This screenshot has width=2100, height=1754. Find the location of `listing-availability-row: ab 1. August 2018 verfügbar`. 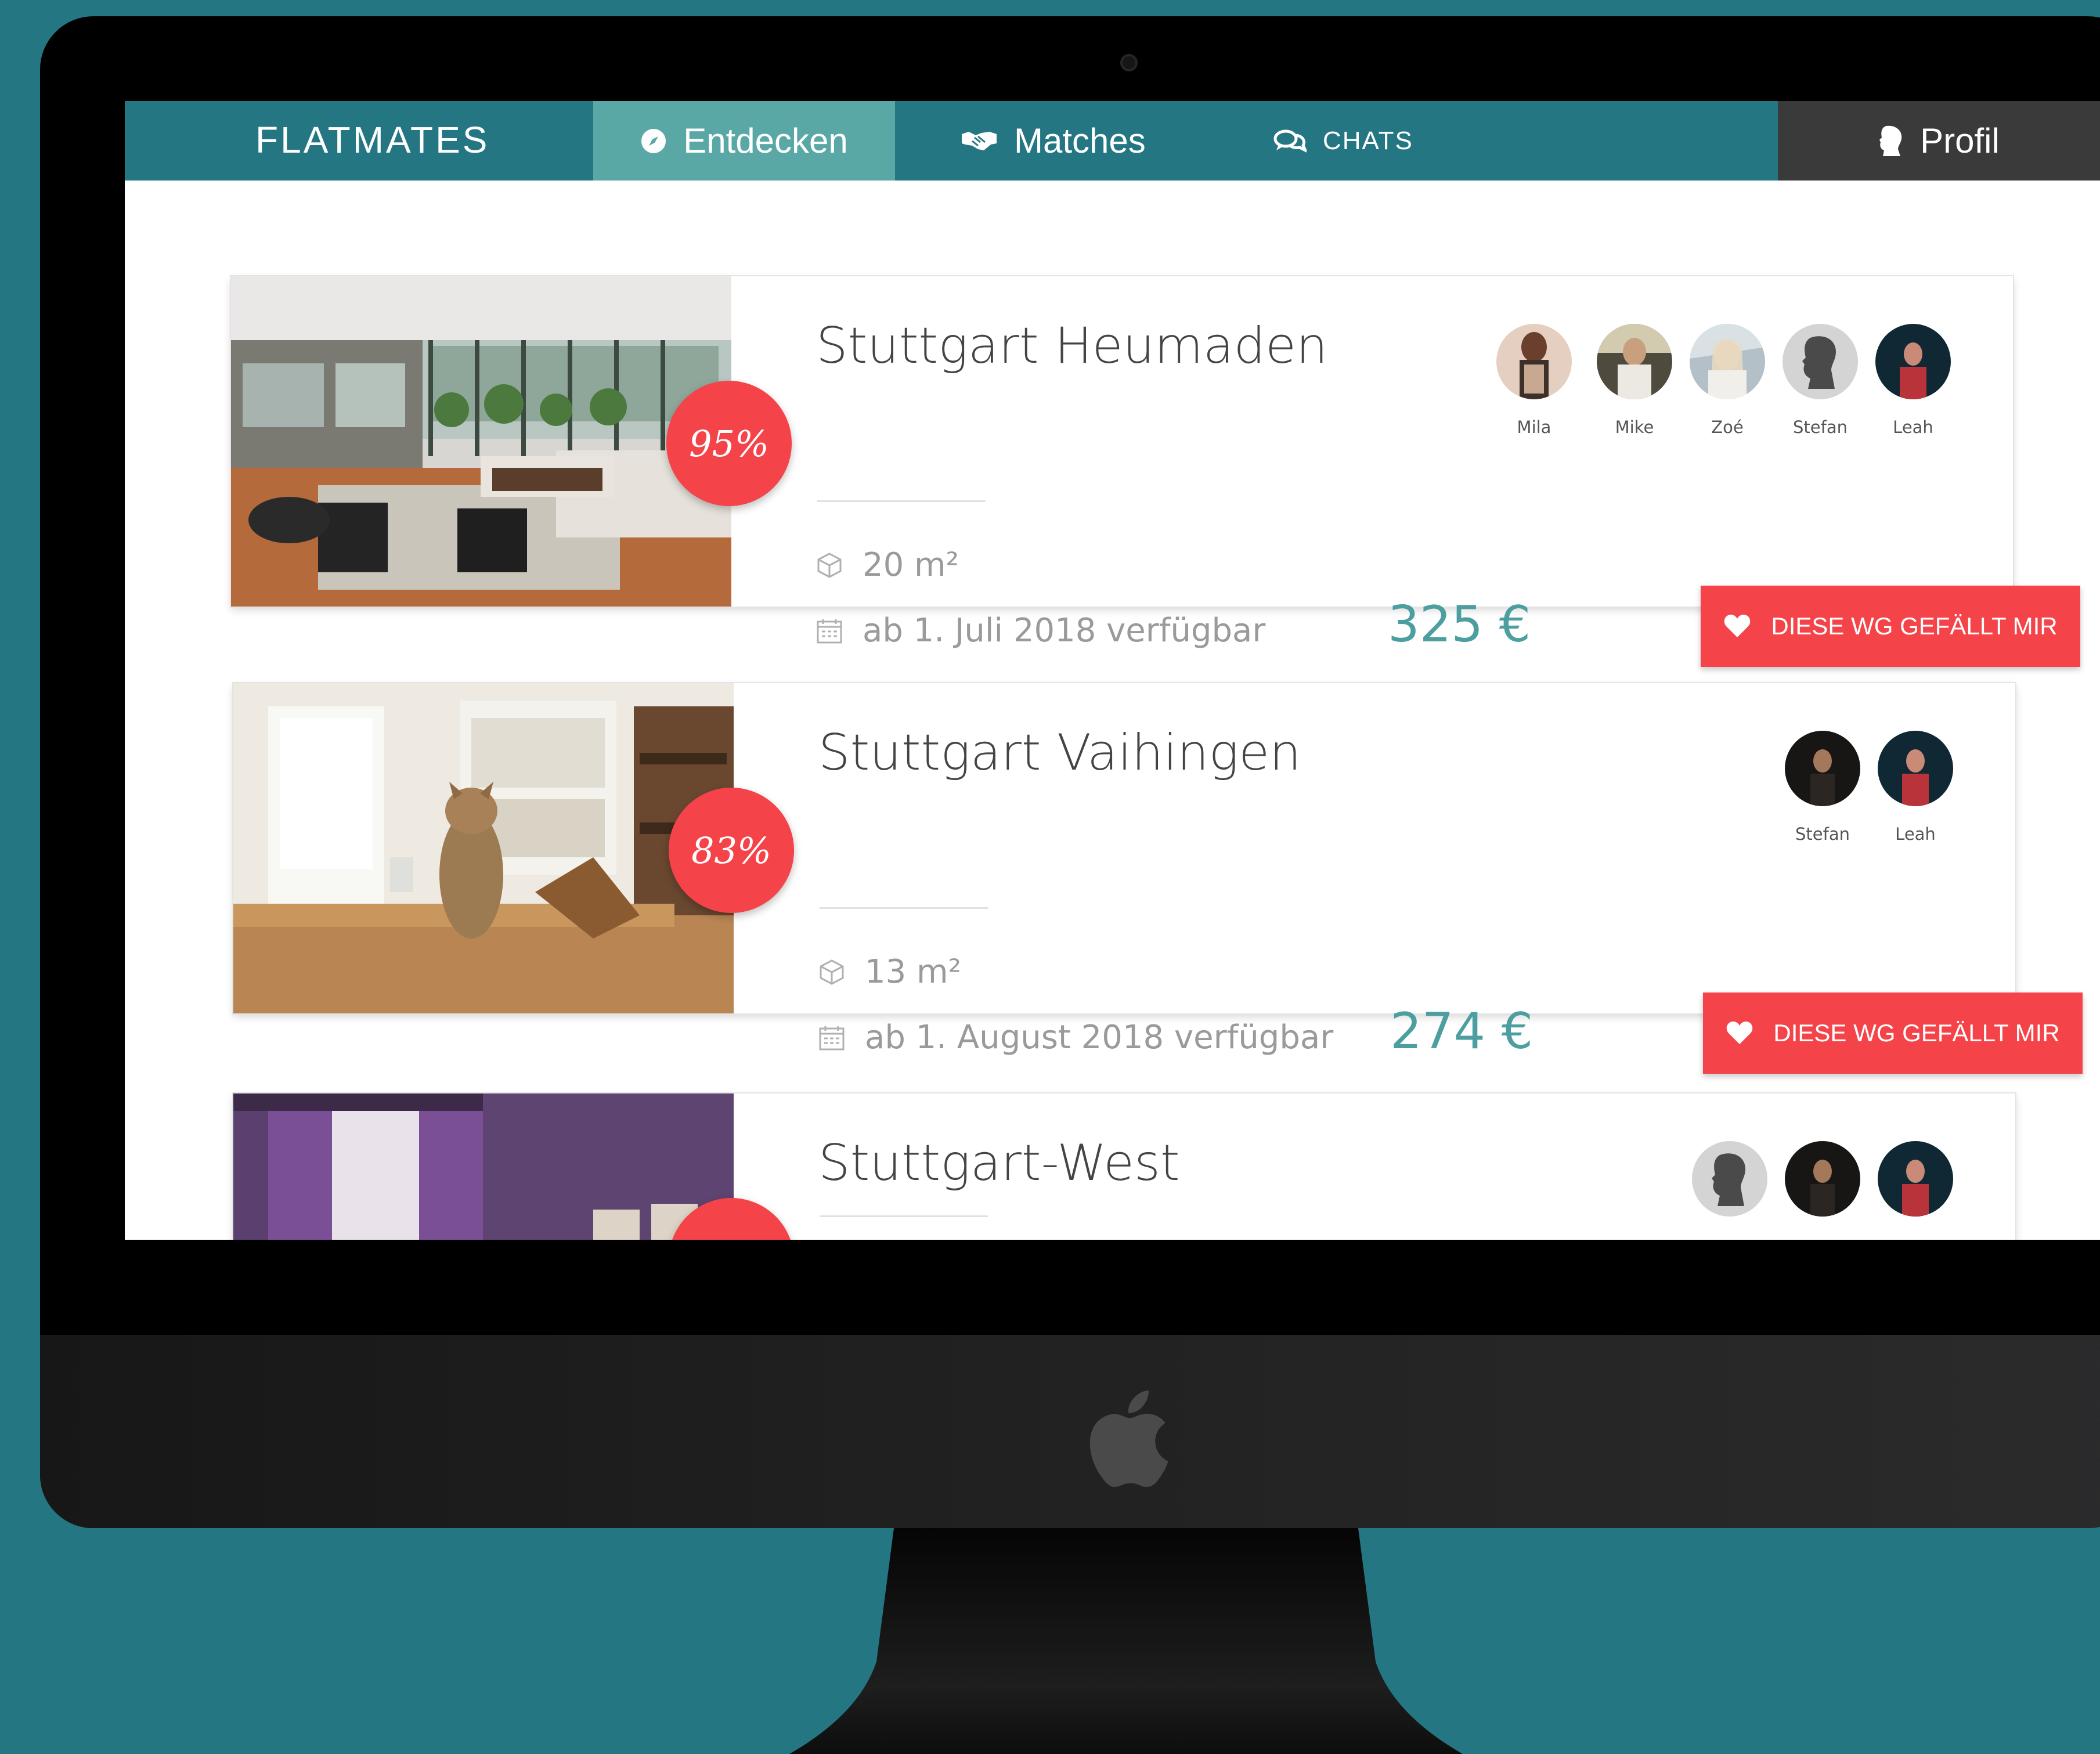

listing-availability-row: ab 1. August 2018 verfügbar is located at coordinates (1075, 1037).